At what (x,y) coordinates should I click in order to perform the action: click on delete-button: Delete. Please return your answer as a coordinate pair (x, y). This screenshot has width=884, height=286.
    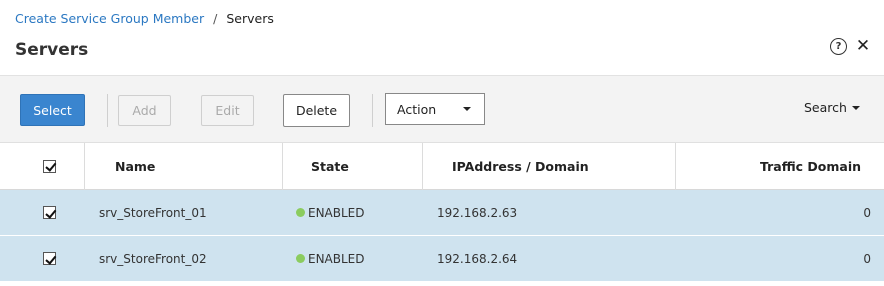
    Looking at the image, I should click on (316, 110).